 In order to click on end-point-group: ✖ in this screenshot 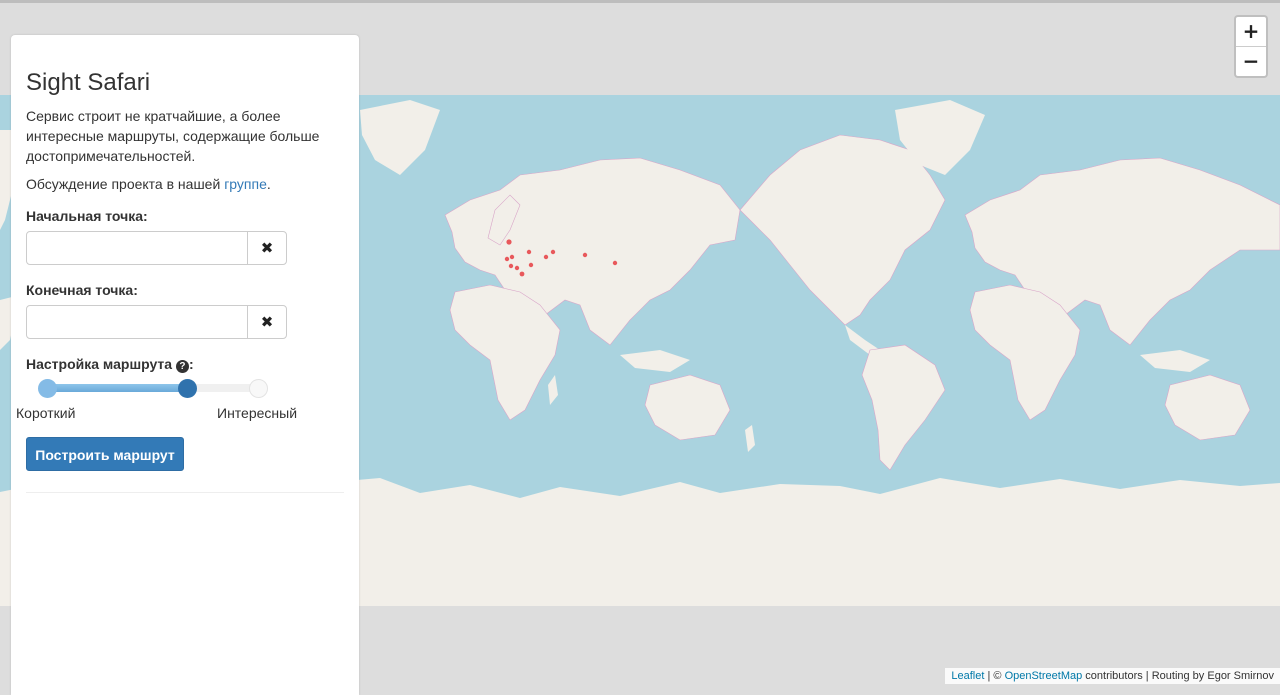, I will do `click(156, 322)`.